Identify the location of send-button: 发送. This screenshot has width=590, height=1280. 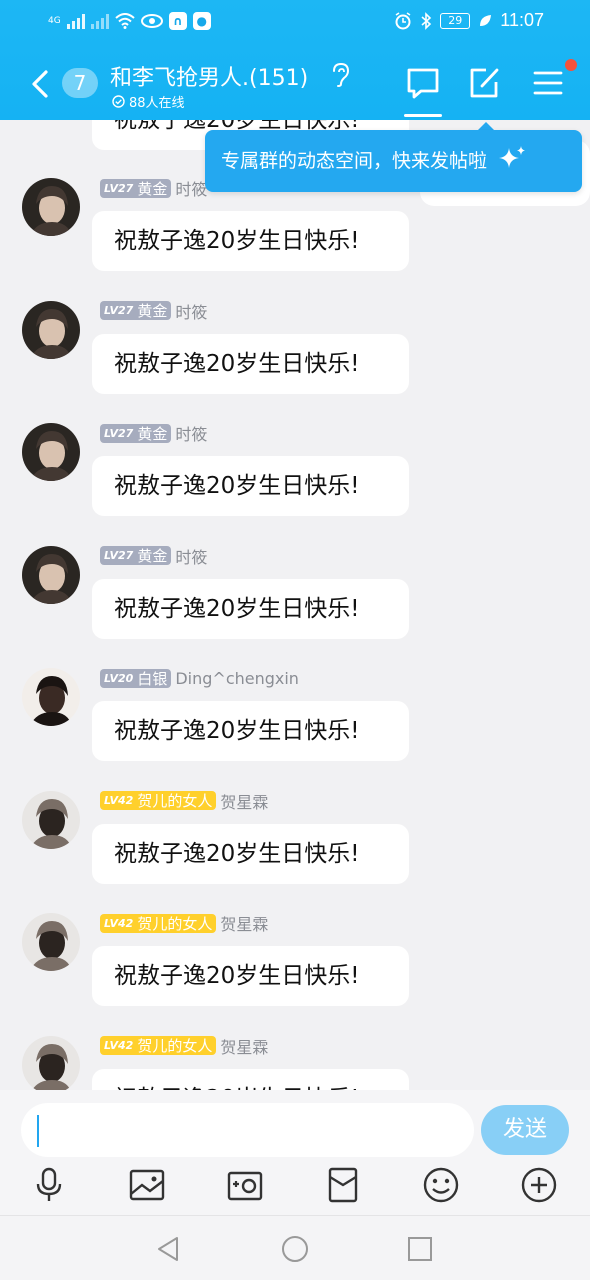
(525, 1130).